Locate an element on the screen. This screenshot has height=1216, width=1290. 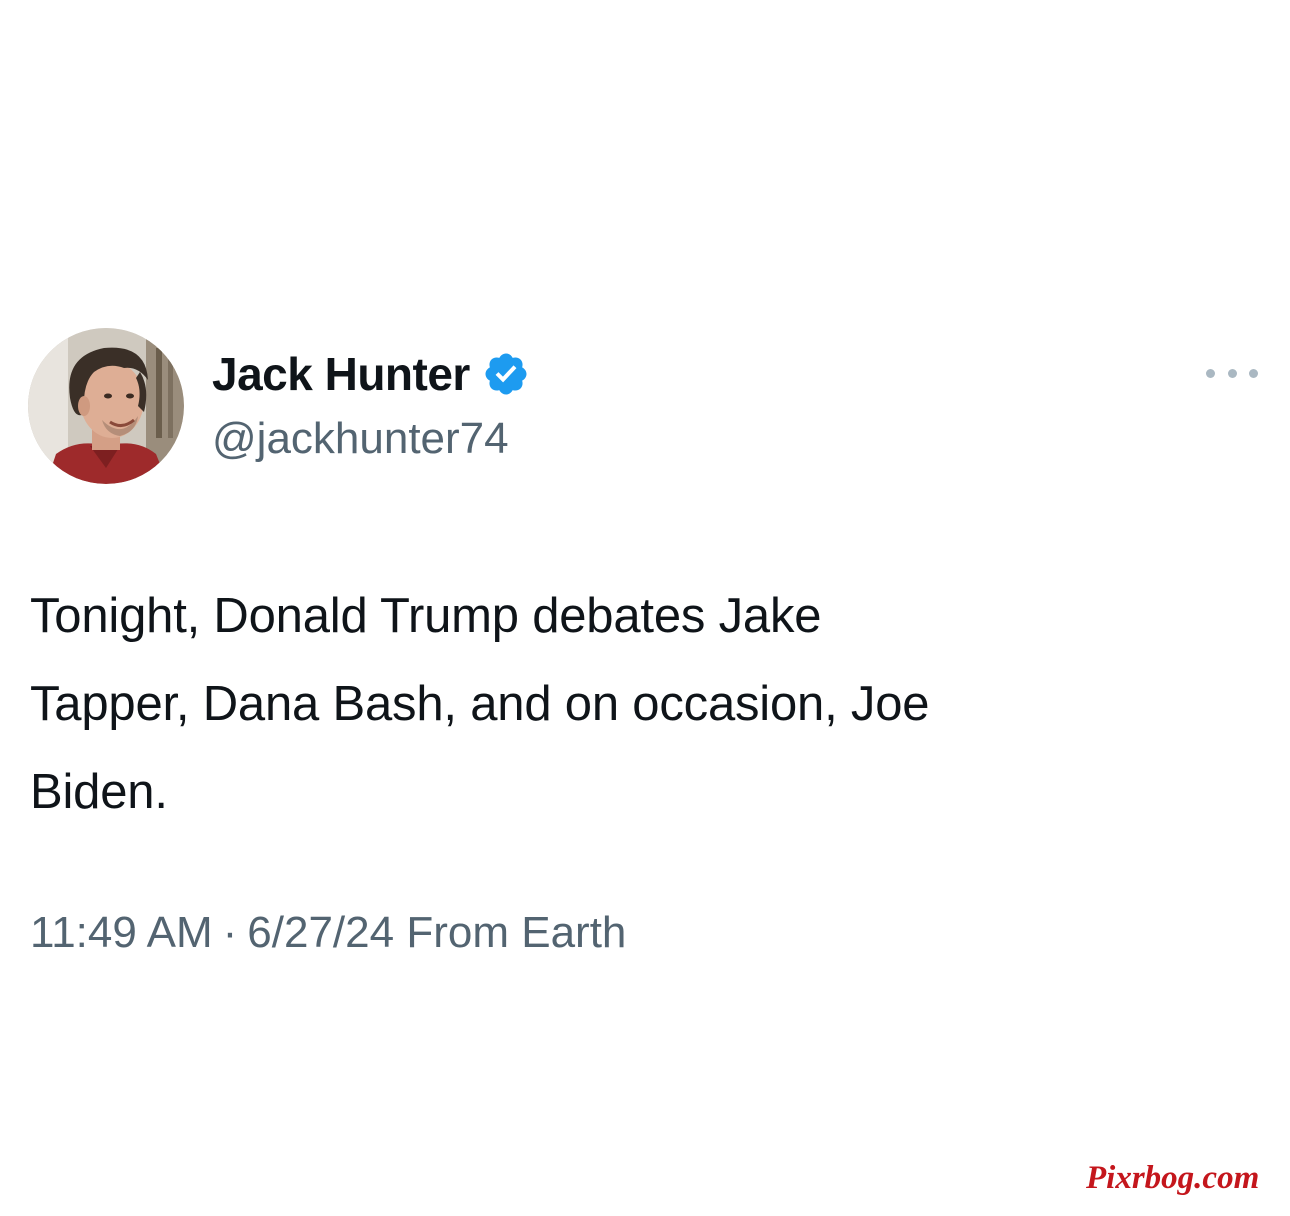
avatar-photo is located at coordinates (106, 406).